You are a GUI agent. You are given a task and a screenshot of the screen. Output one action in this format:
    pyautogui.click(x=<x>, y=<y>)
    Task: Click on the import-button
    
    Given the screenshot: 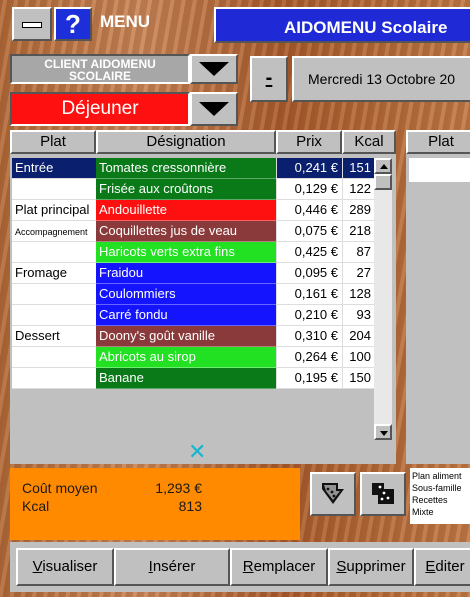 What is the action you would take?
    pyautogui.click(x=383, y=494)
    